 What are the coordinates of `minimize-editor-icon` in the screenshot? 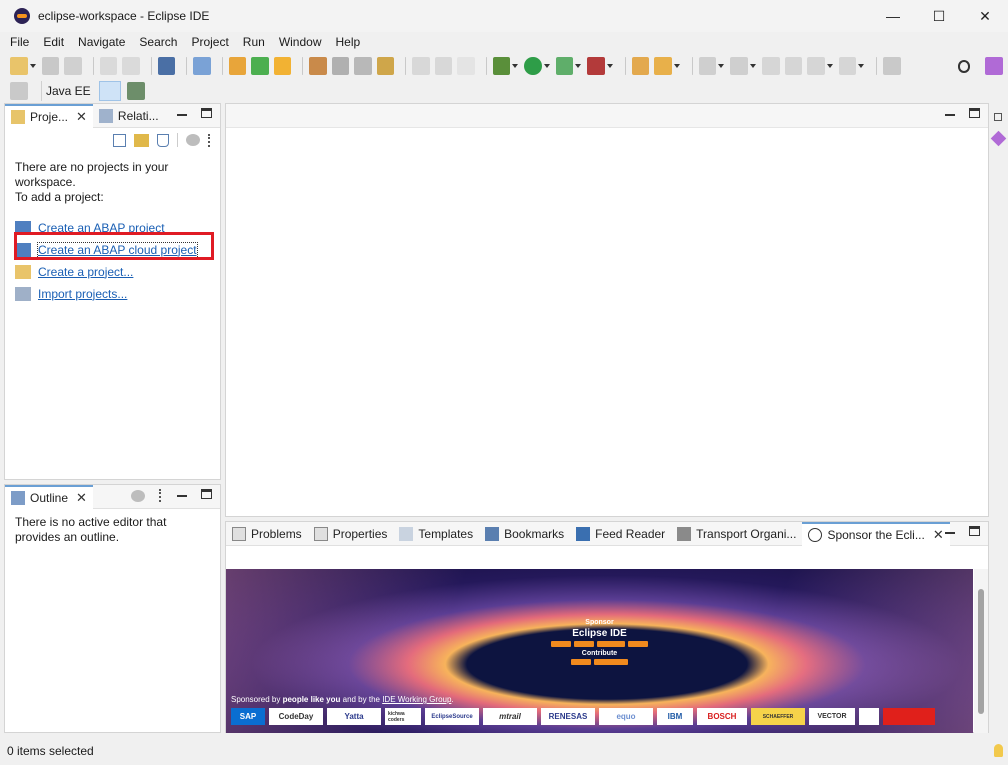 It's located at (950, 115).